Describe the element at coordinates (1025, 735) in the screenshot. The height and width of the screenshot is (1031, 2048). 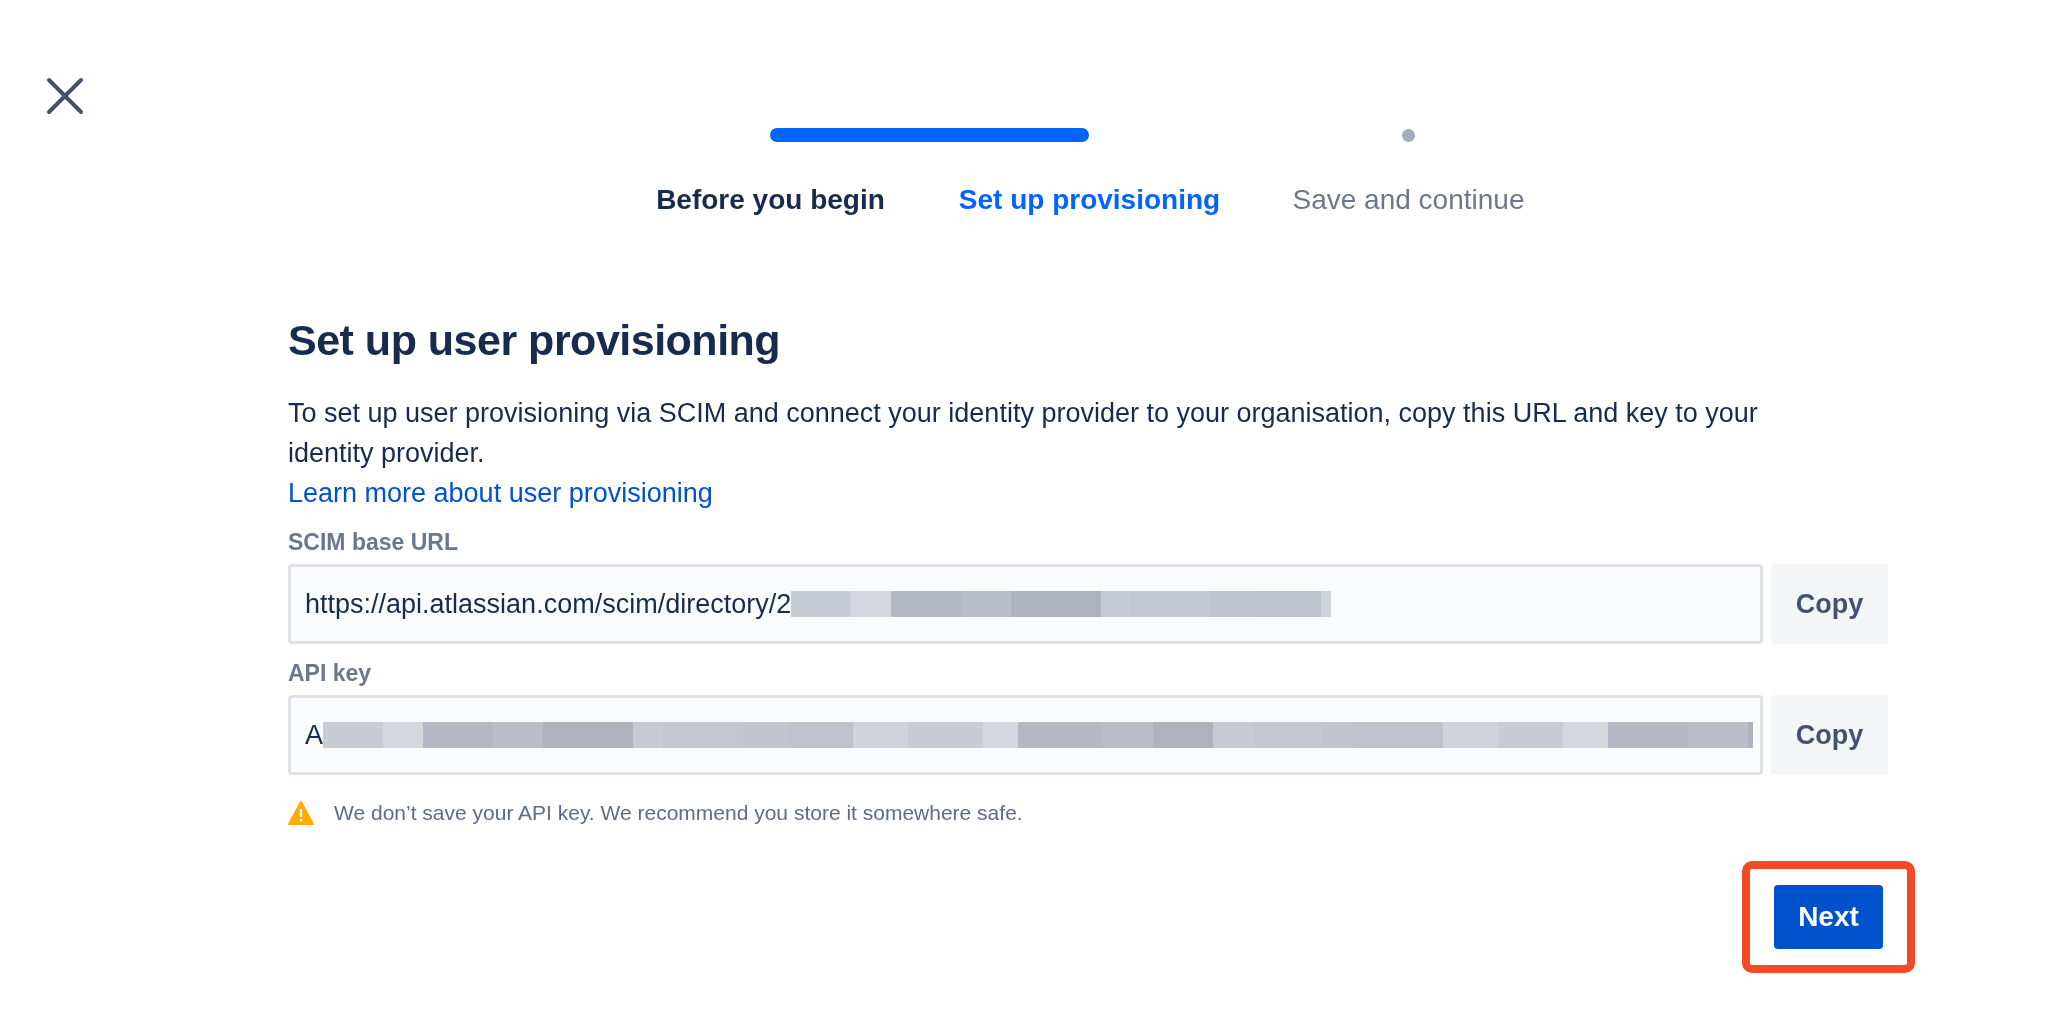
I see `input-field: A` at that location.